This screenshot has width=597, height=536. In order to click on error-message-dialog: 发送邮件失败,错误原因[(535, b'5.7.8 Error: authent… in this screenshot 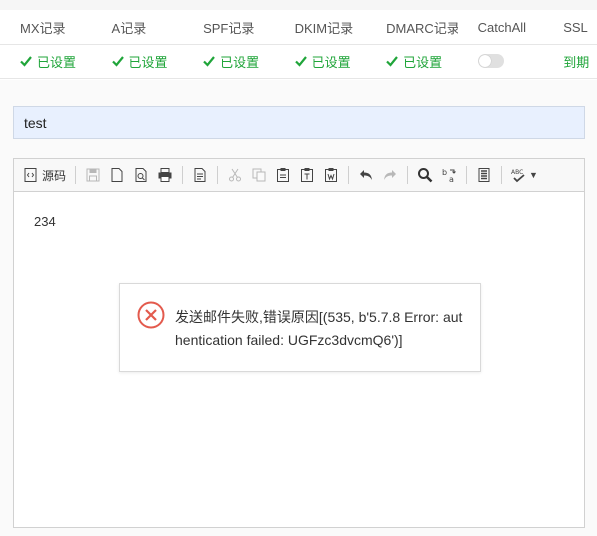, I will do `click(300, 327)`.